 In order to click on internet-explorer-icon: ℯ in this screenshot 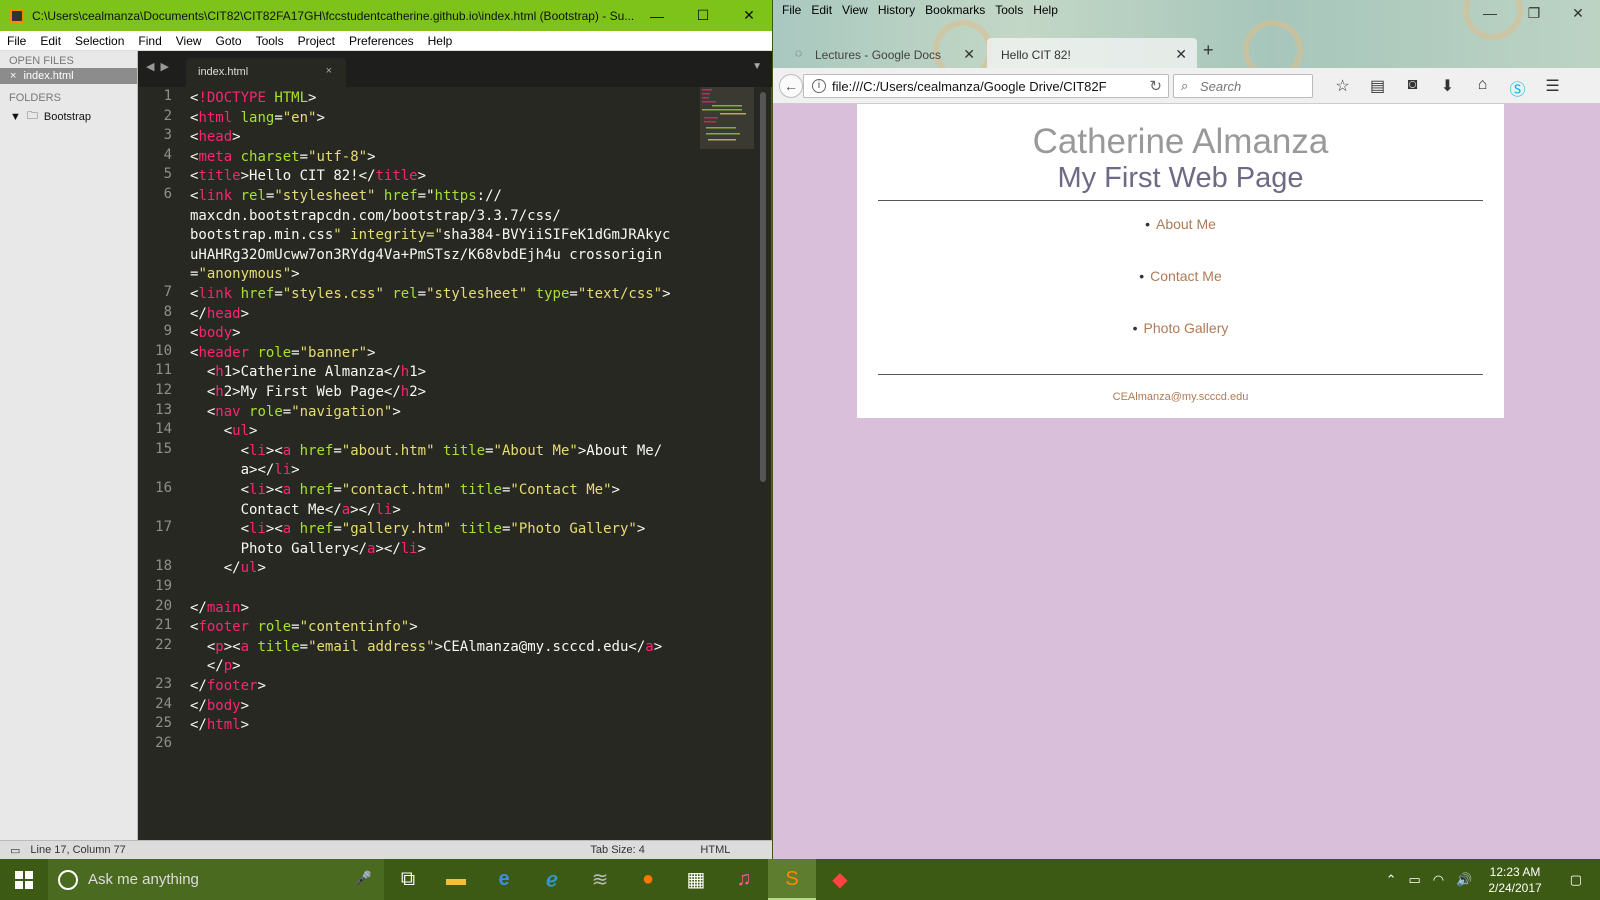, I will do `click(552, 879)`.